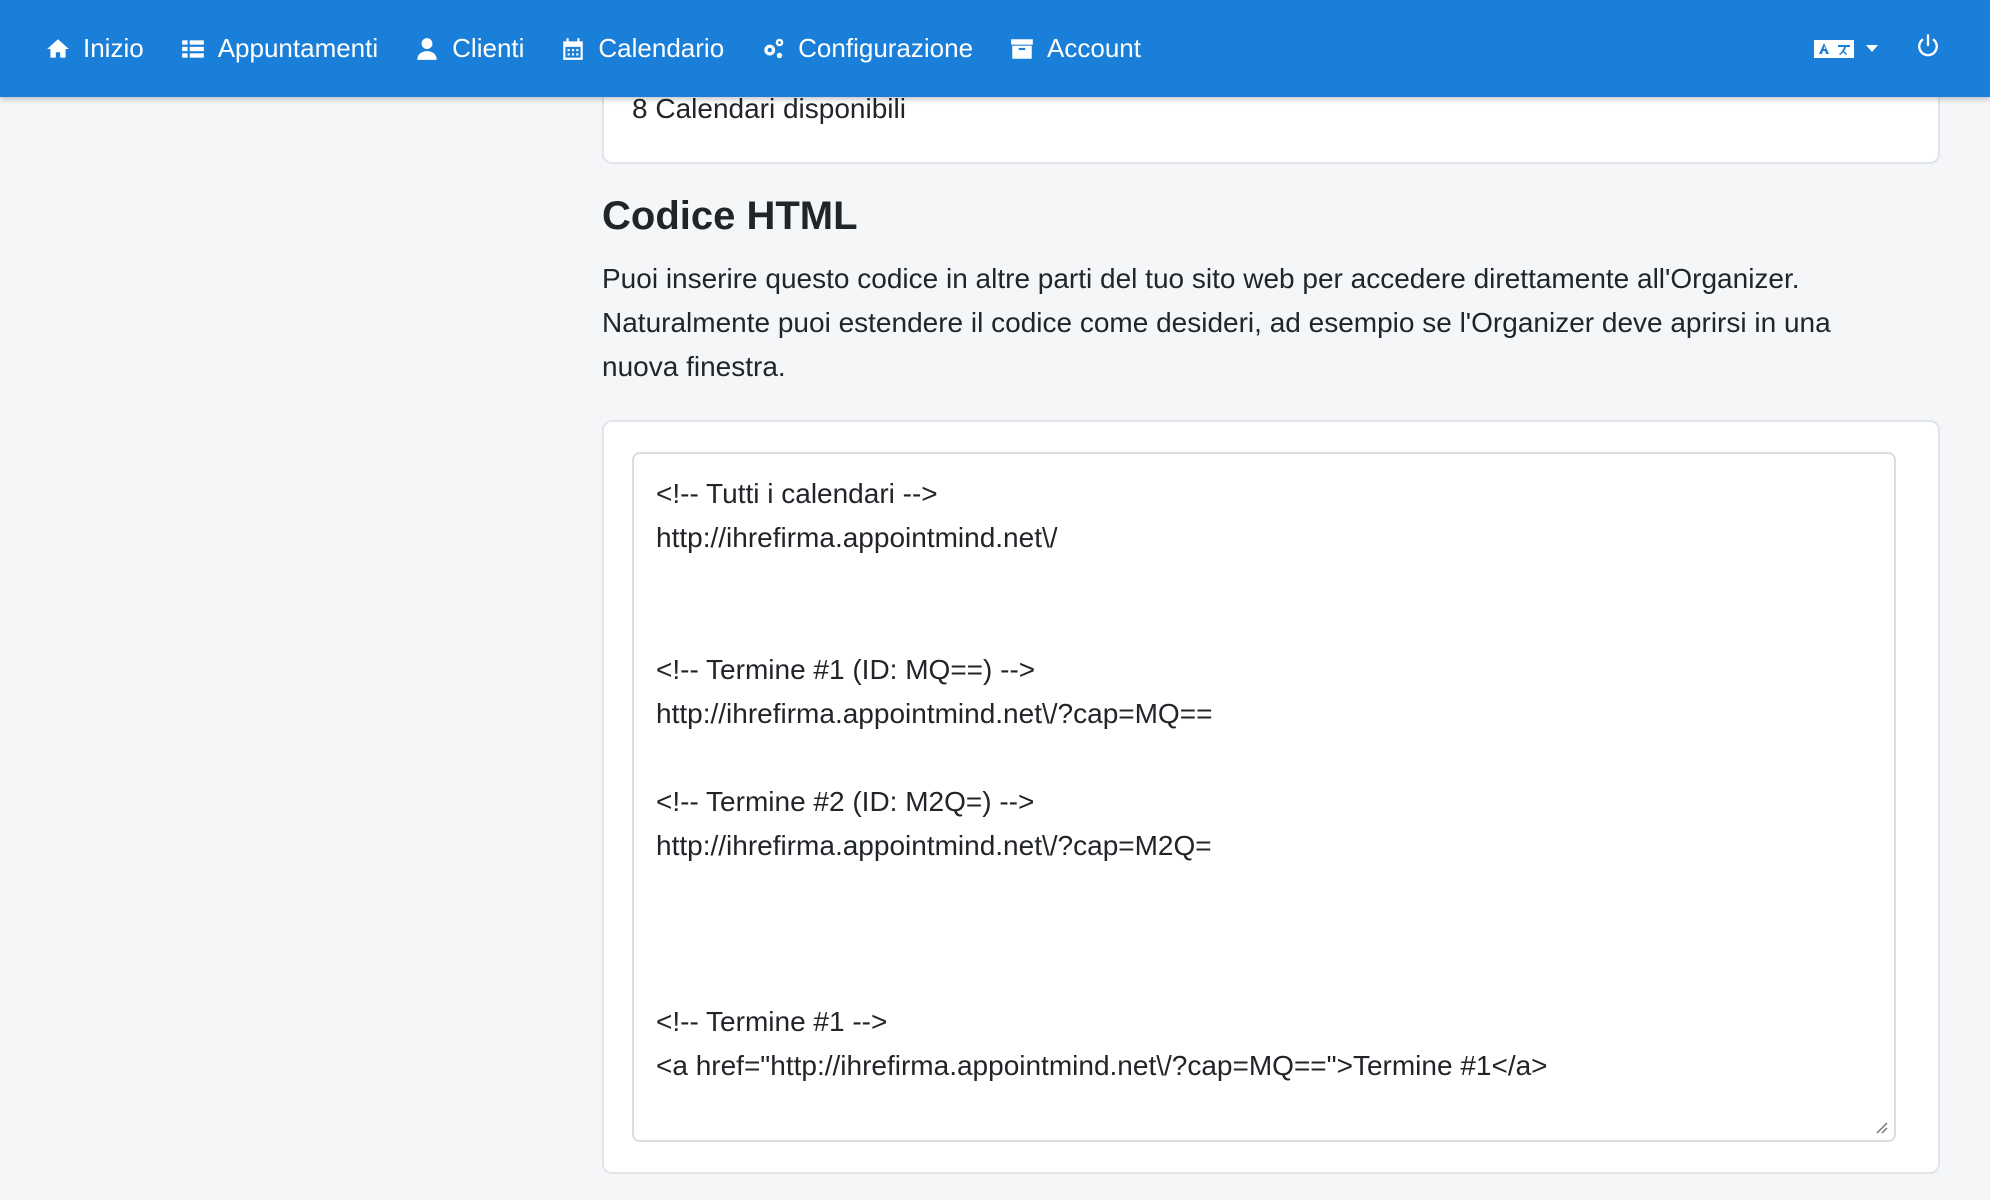 This screenshot has height=1200, width=1990. What do you see at coordinates (113, 48) in the screenshot?
I see `nav-item-label: Inizio` at bounding box center [113, 48].